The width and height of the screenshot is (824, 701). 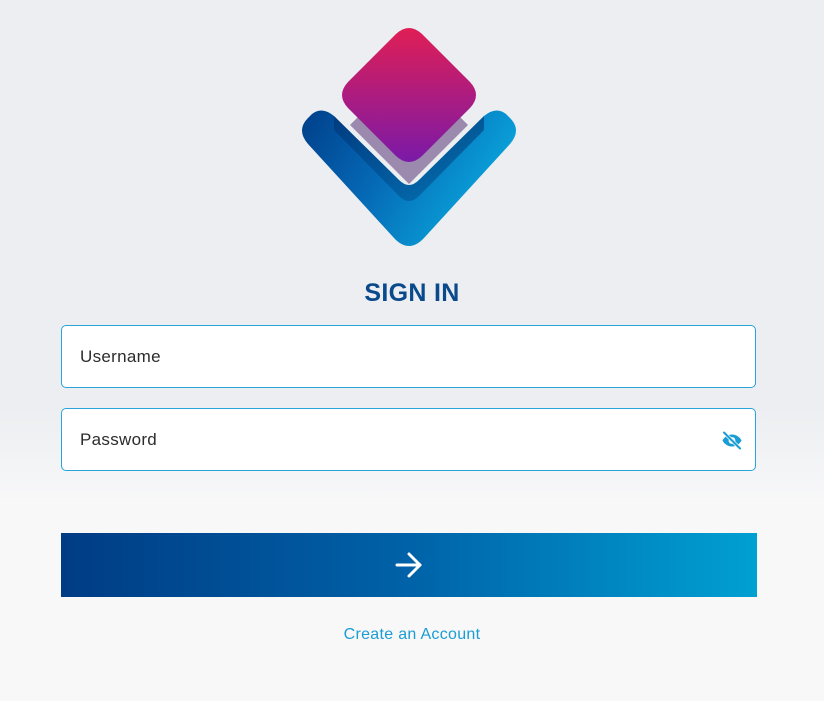 What do you see at coordinates (412, 293) in the screenshot?
I see `page-title: SIGN IN` at bounding box center [412, 293].